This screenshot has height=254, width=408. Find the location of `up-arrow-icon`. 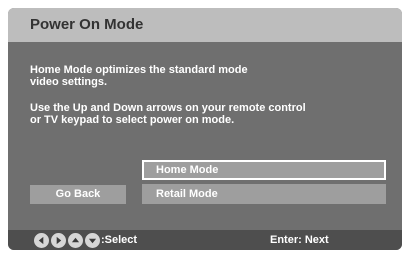

up-arrow-icon is located at coordinates (75, 240).